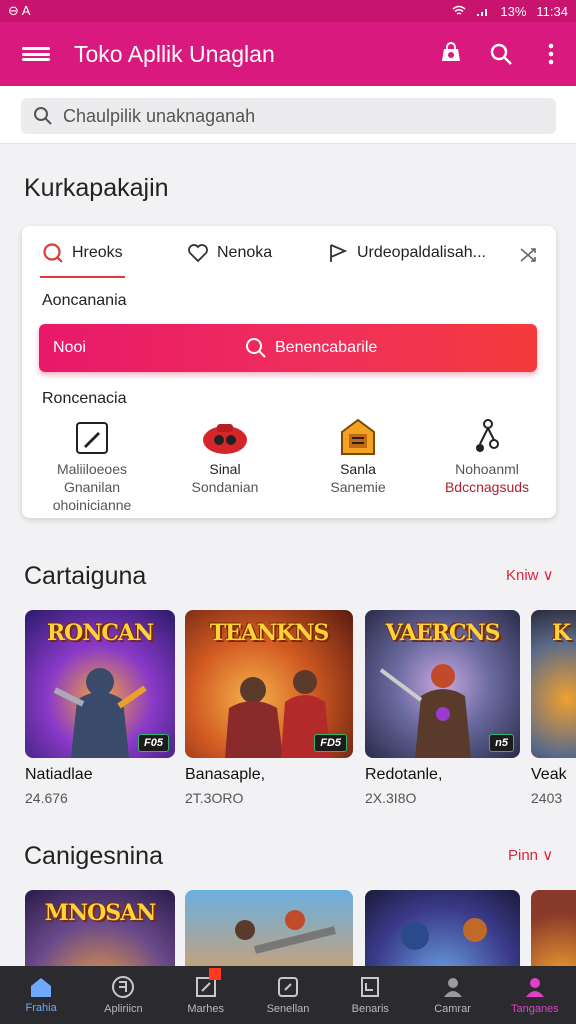 The height and width of the screenshot is (1024, 576). What do you see at coordinates (97, 252) in the screenshot?
I see `tab-label: Hreoks` at bounding box center [97, 252].